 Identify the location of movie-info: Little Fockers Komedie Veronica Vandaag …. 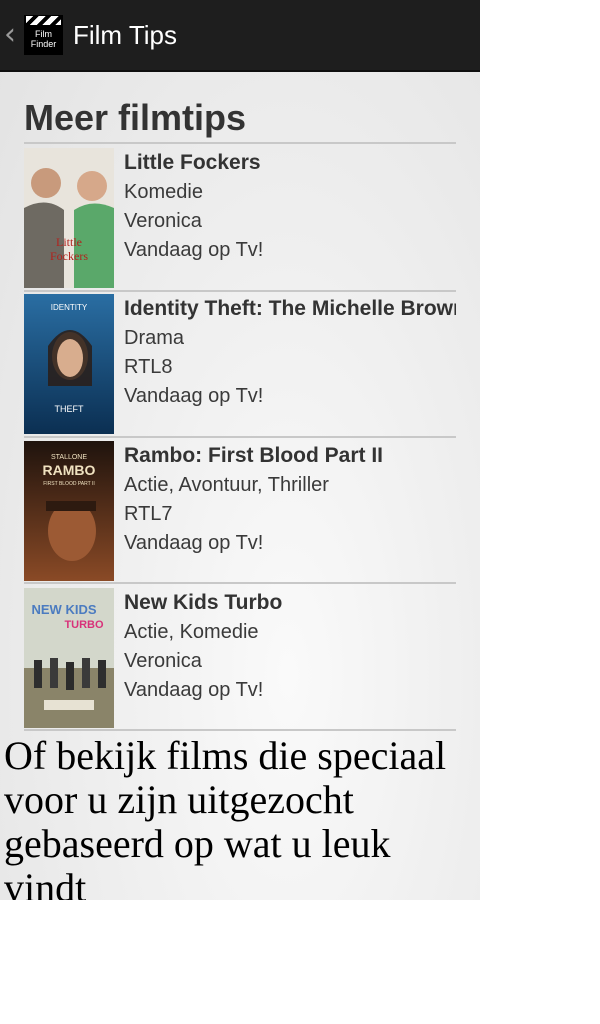
(290, 218).